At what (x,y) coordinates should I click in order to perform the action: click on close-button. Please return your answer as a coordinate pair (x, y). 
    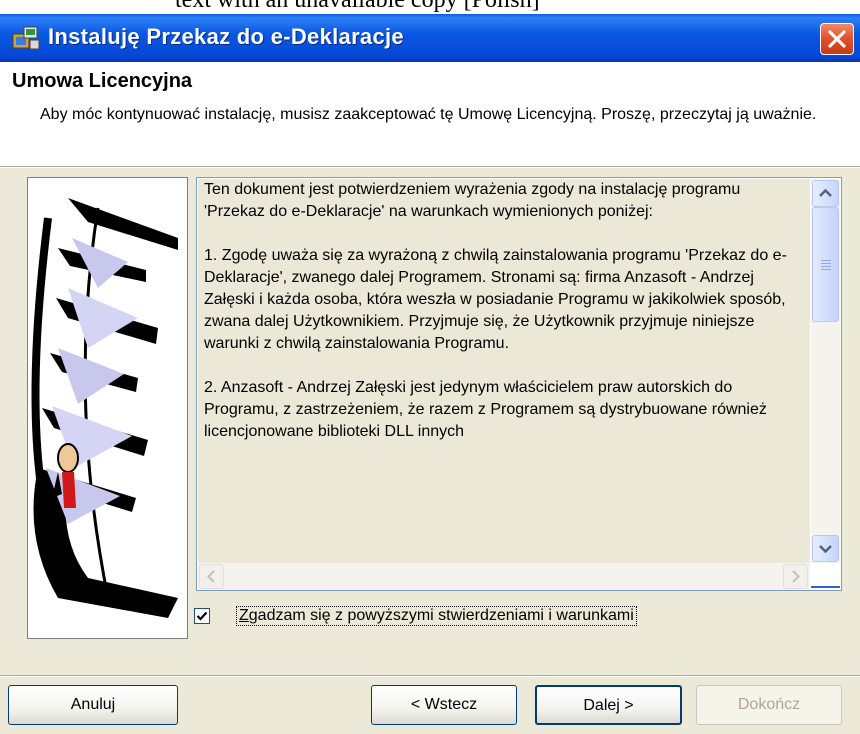
    Looking at the image, I should click on (837, 39).